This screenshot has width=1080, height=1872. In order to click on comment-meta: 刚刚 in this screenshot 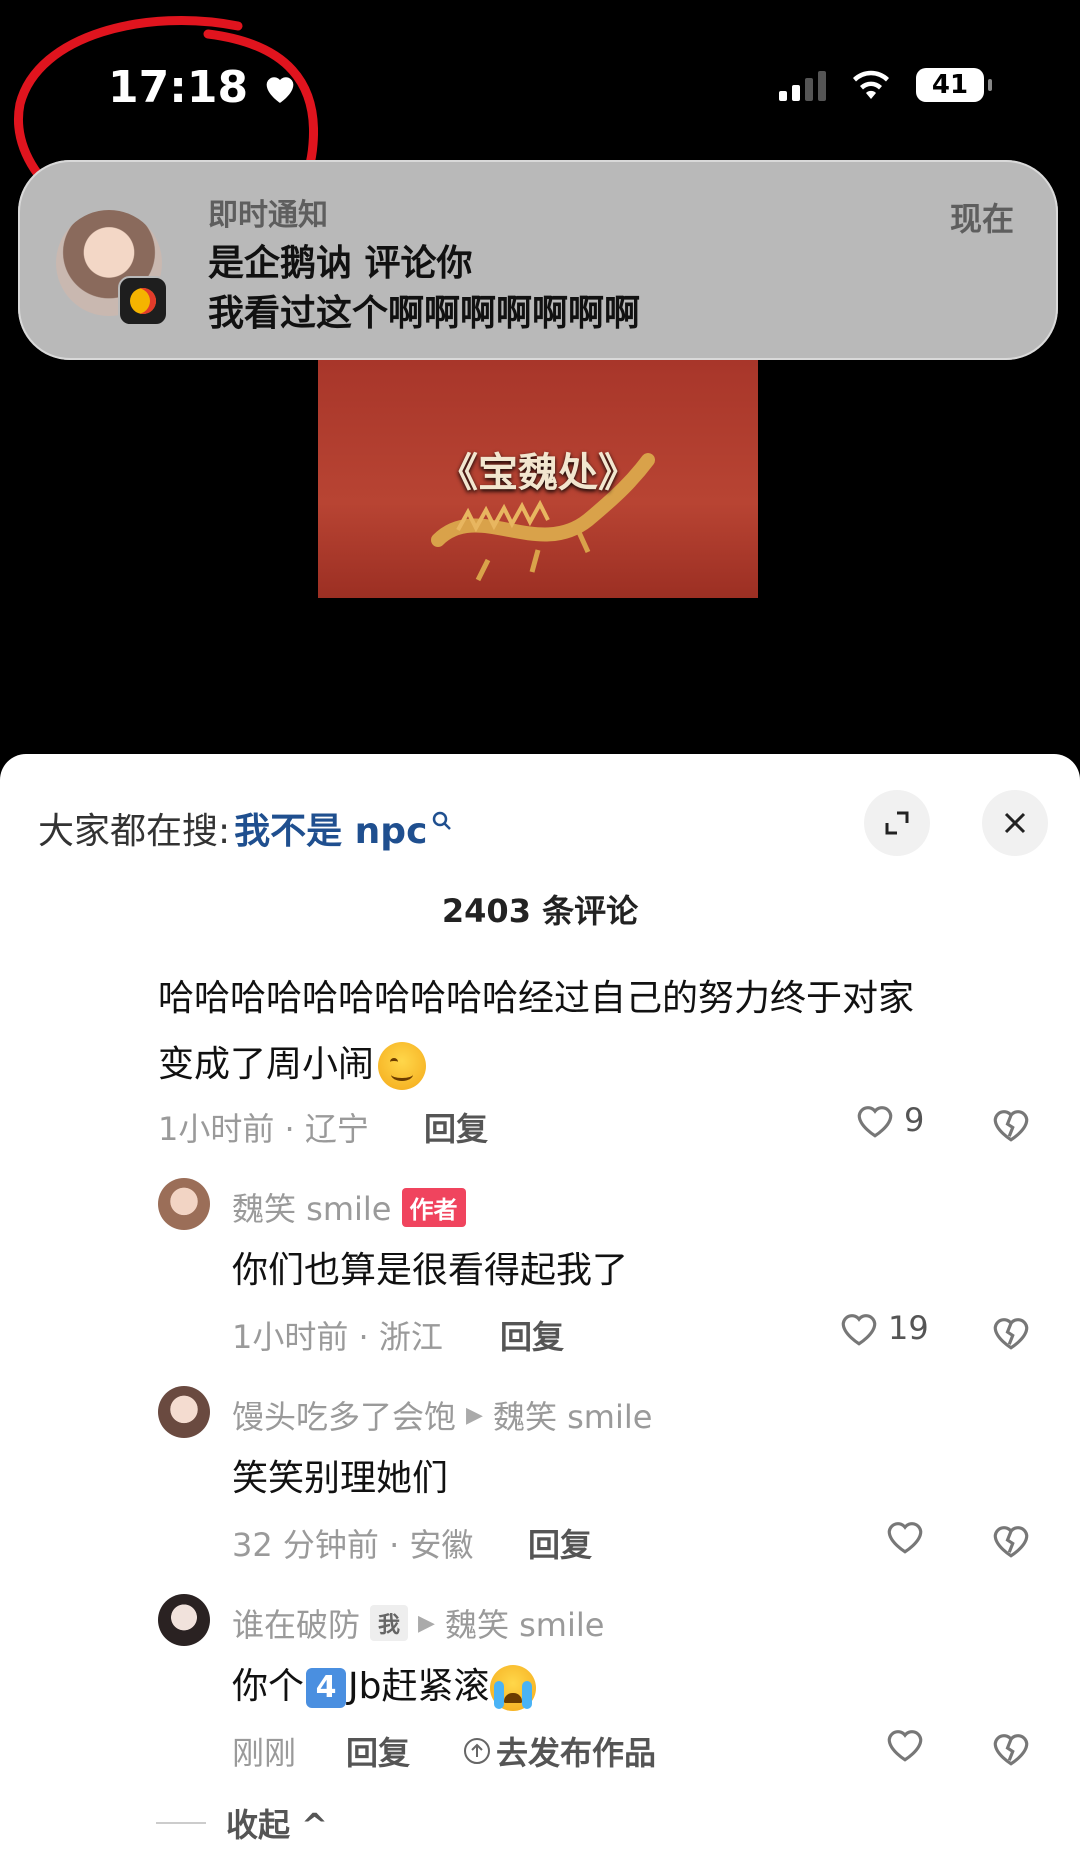, I will do `click(264, 1753)`.